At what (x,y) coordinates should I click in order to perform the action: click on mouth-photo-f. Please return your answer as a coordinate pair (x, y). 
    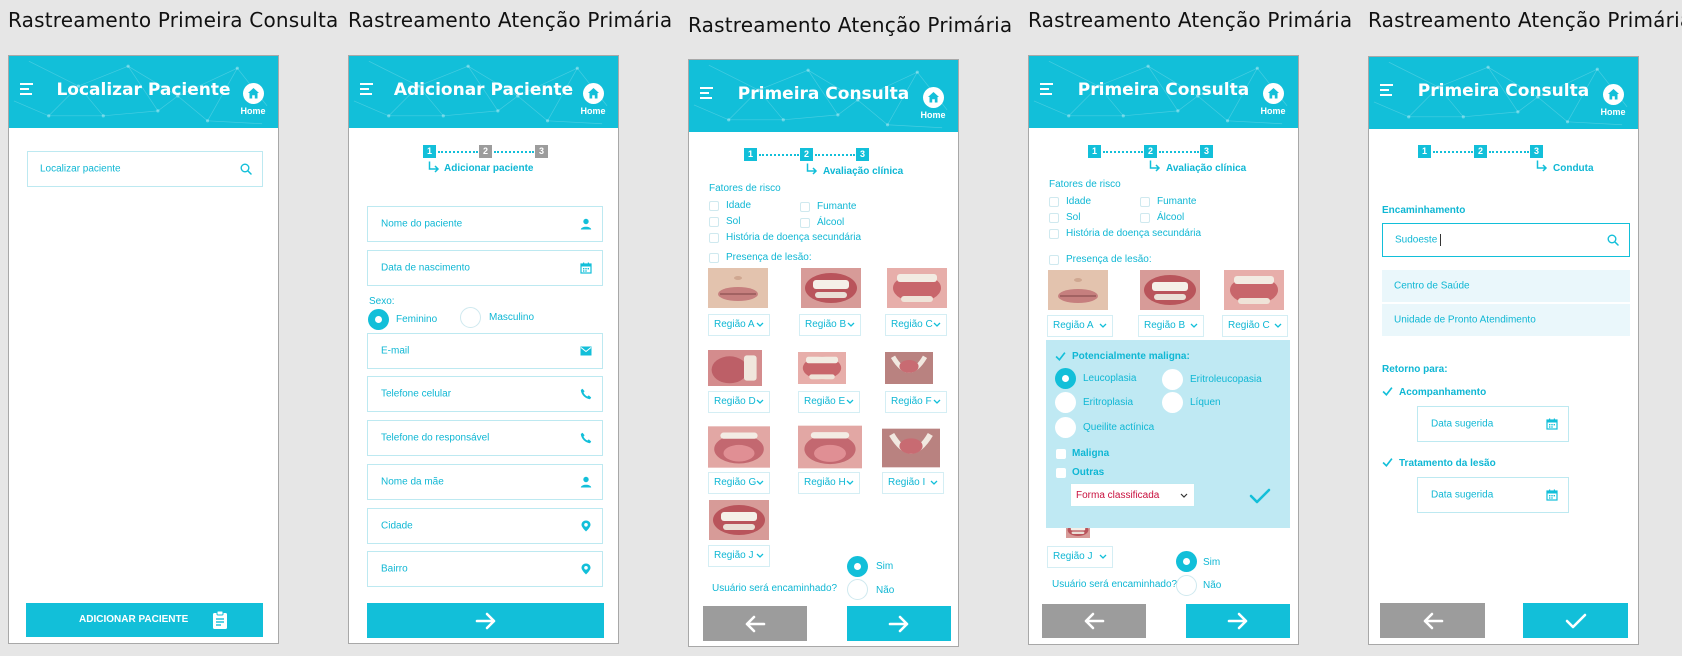
    Looking at the image, I should click on (909, 368).